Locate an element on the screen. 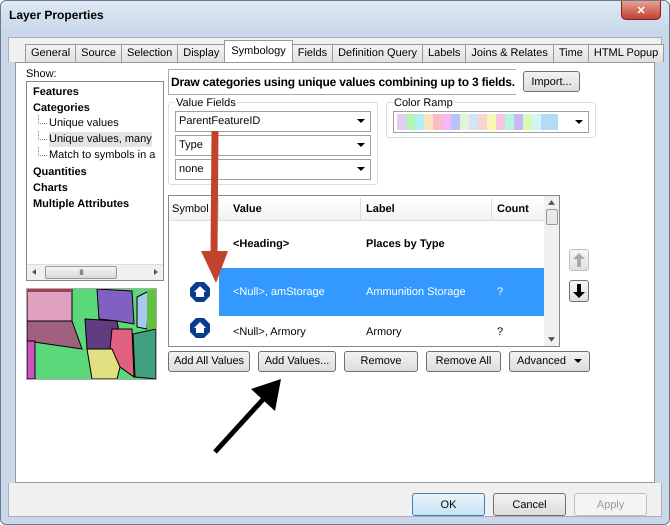  tree-item: Charts is located at coordinates (50, 188).